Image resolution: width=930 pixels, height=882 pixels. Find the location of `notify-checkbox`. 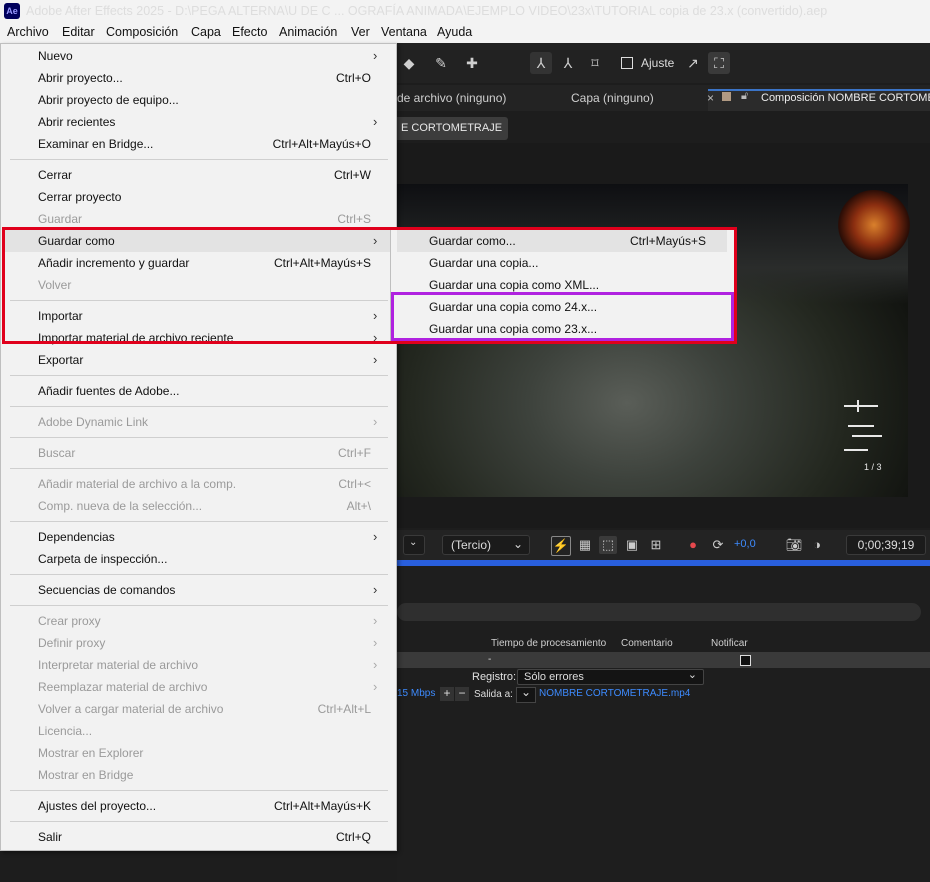

notify-checkbox is located at coordinates (745, 660).